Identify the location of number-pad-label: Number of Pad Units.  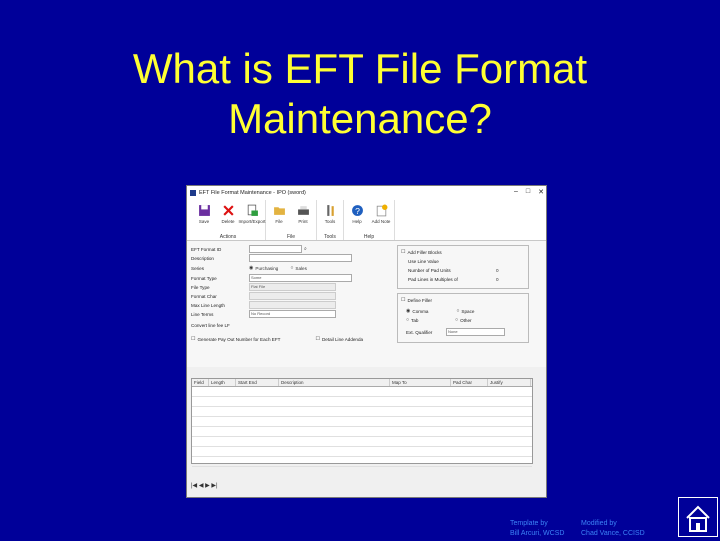
(429, 270).